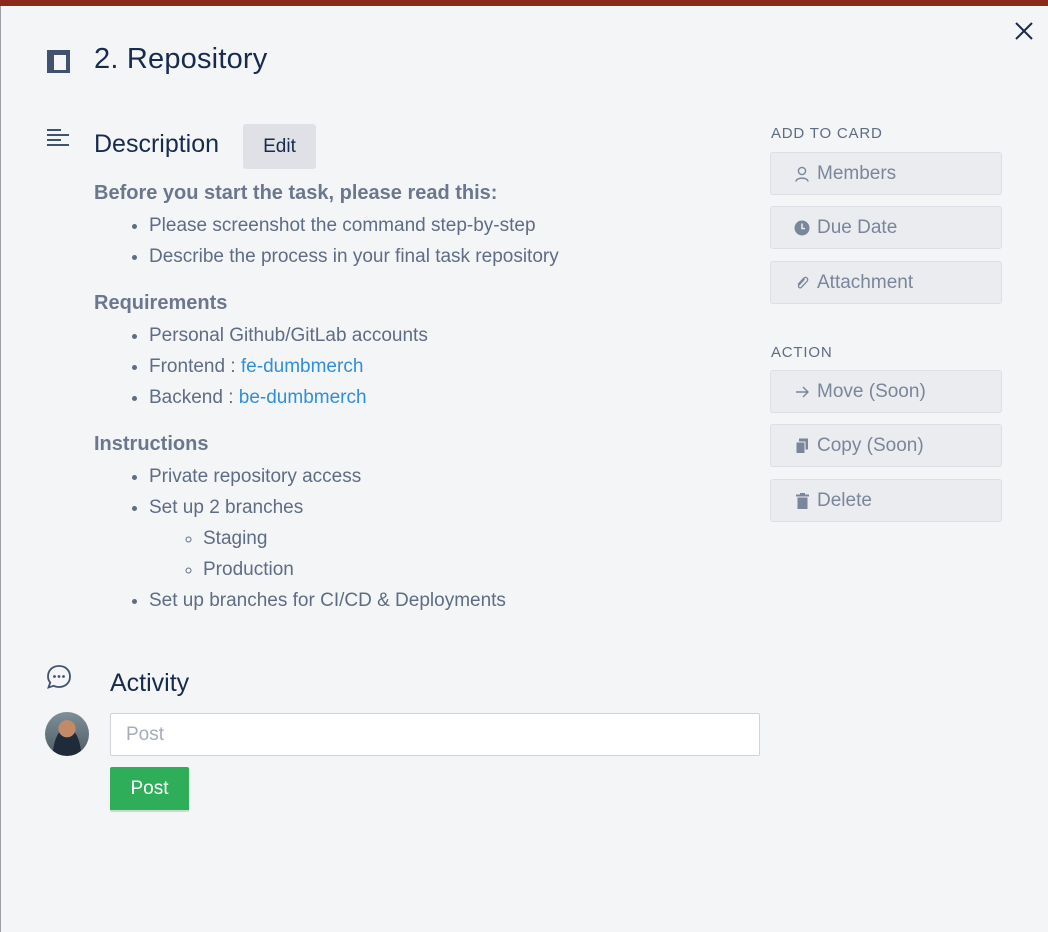 Image resolution: width=1048 pixels, height=932 pixels. What do you see at coordinates (58, 137) in the screenshot?
I see `description-icon` at bounding box center [58, 137].